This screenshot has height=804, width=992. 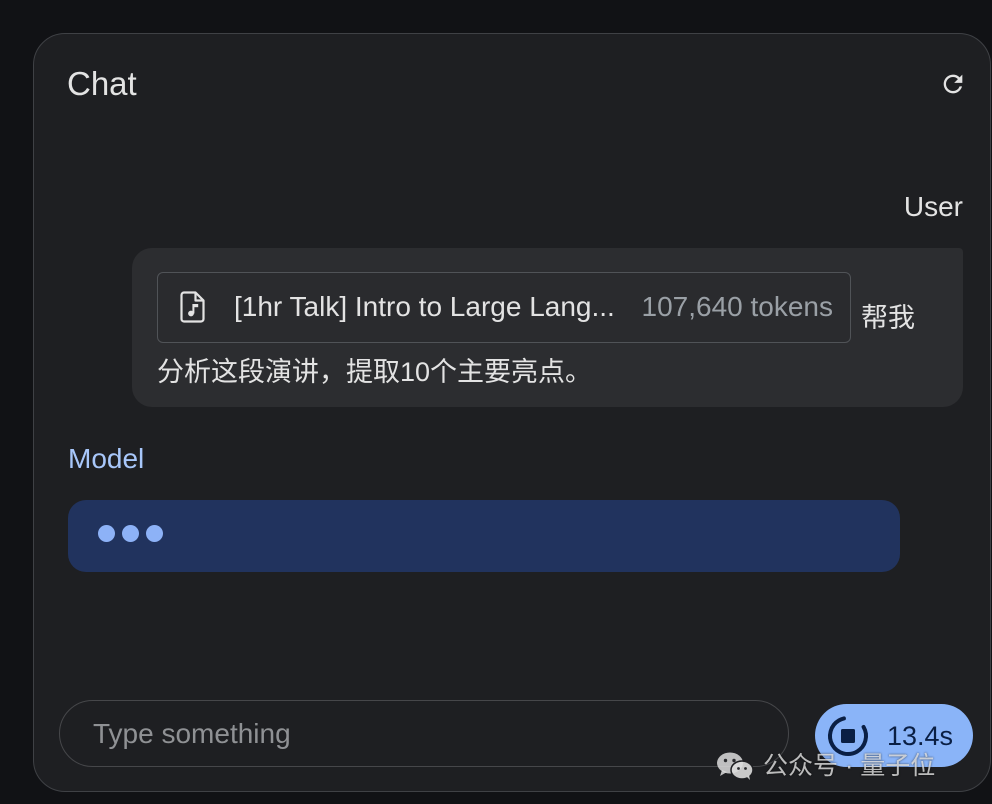 I want to click on model-response-bubble, so click(x=484, y=536).